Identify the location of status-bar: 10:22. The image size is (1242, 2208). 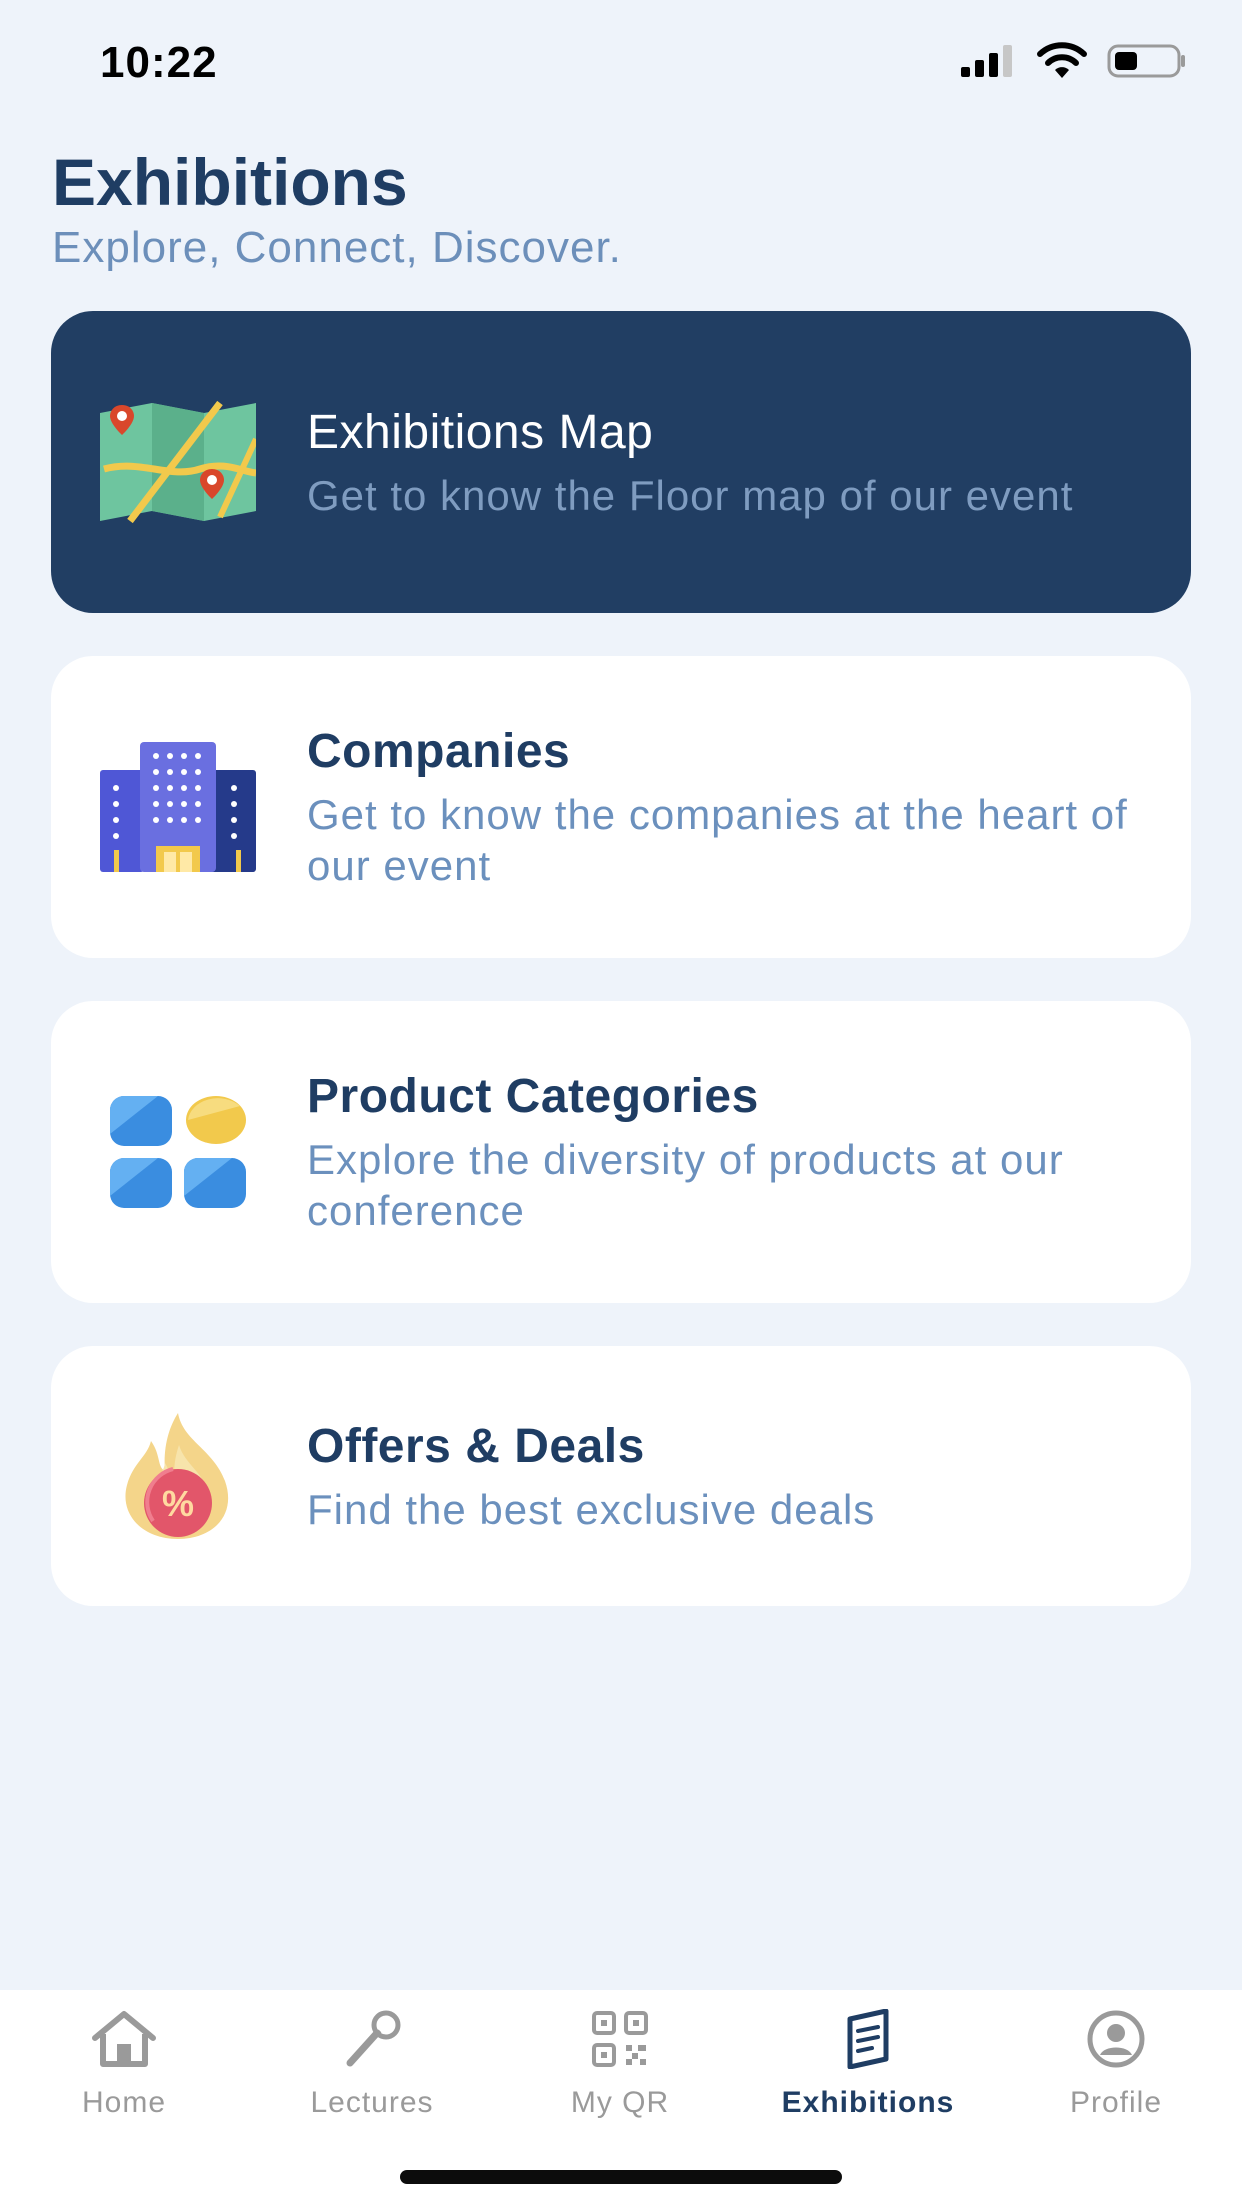
(621, 65).